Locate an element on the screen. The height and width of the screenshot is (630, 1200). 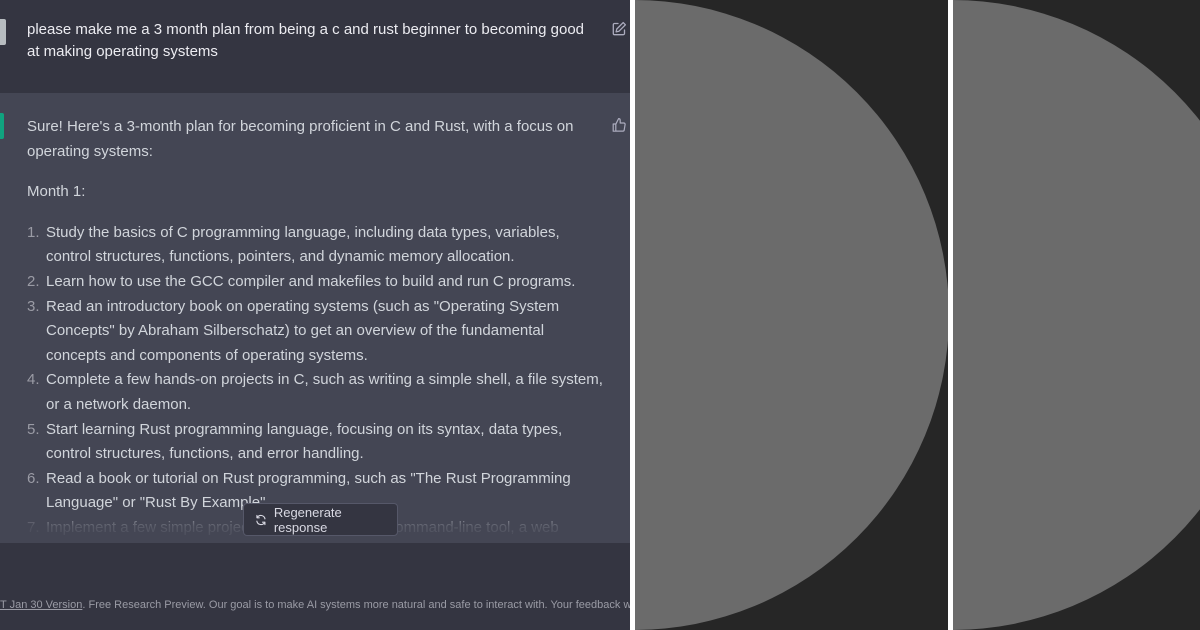
refresh-icon is located at coordinates (261, 519).